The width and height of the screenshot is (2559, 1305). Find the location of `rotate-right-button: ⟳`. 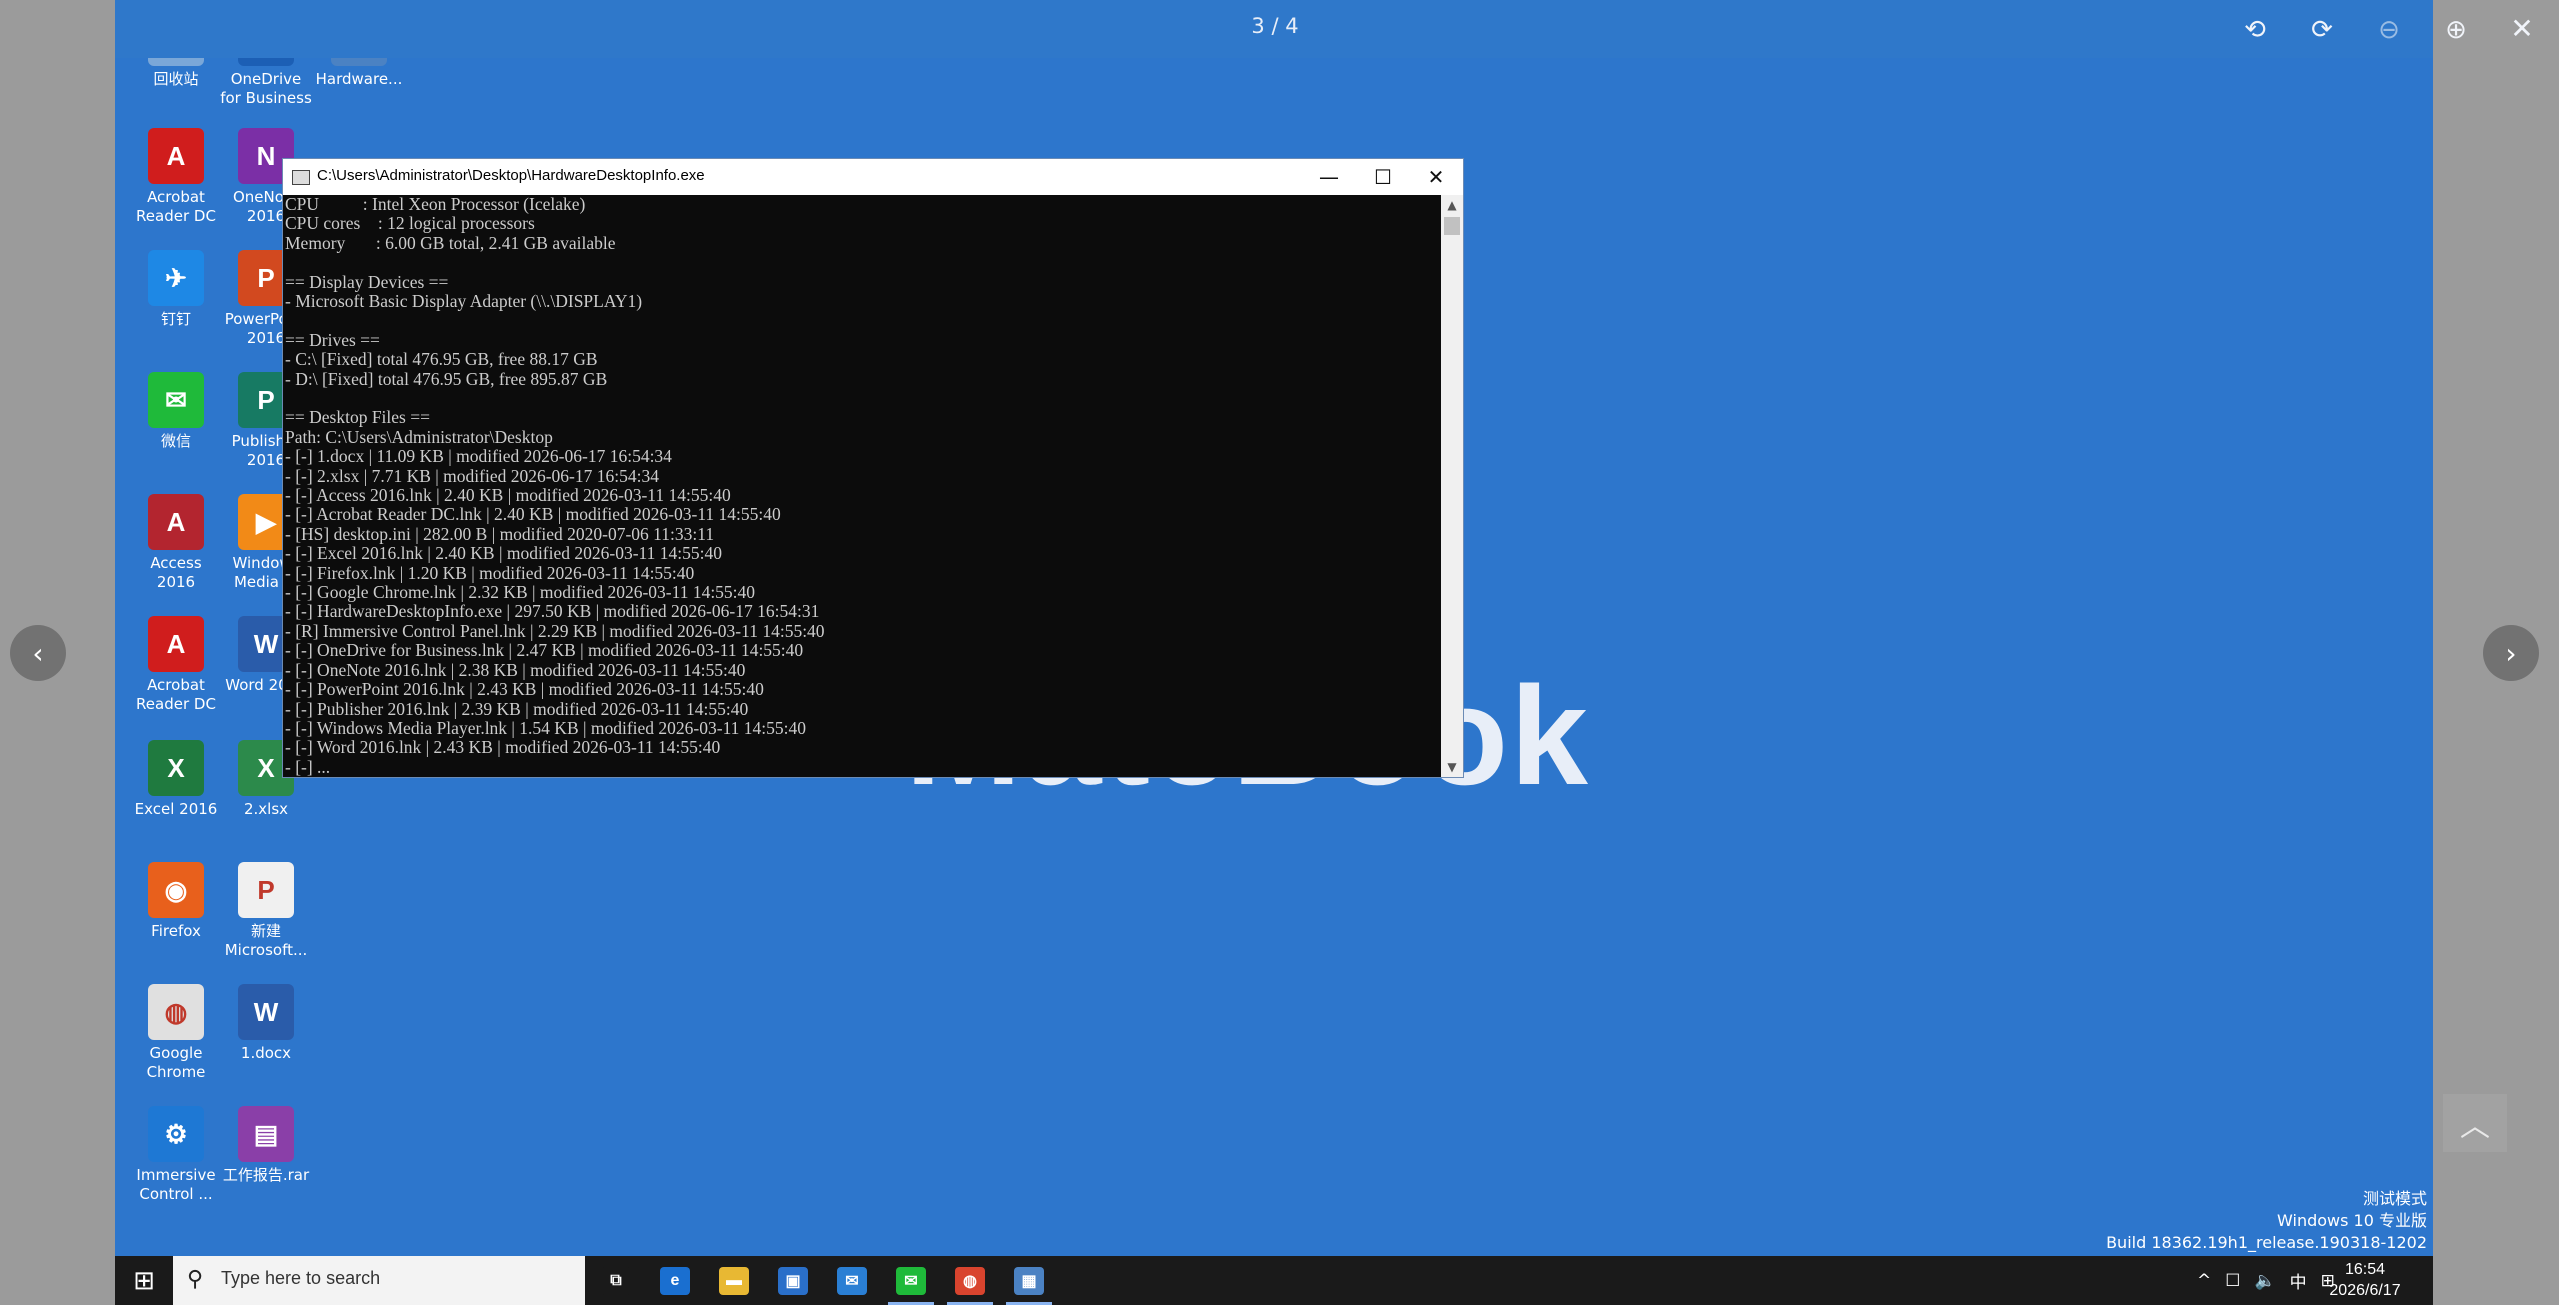

rotate-right-button: ⟳ is located at coordinates (2322, 30).